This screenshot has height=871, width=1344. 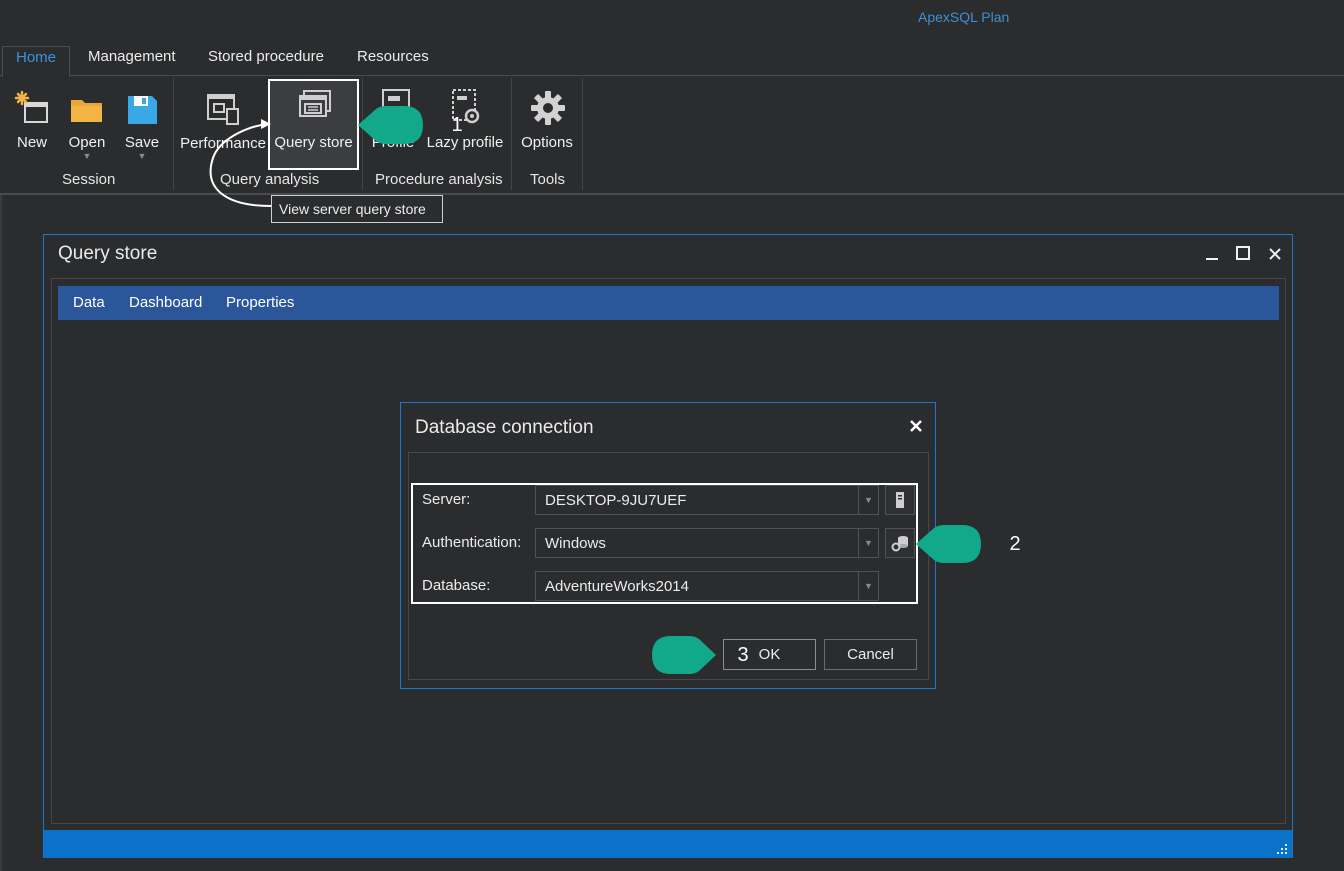 What do you see at coordinates (504, 427) in the screenshot?
I see `dialog-title: Database connection` at bounding box center [504, 427].